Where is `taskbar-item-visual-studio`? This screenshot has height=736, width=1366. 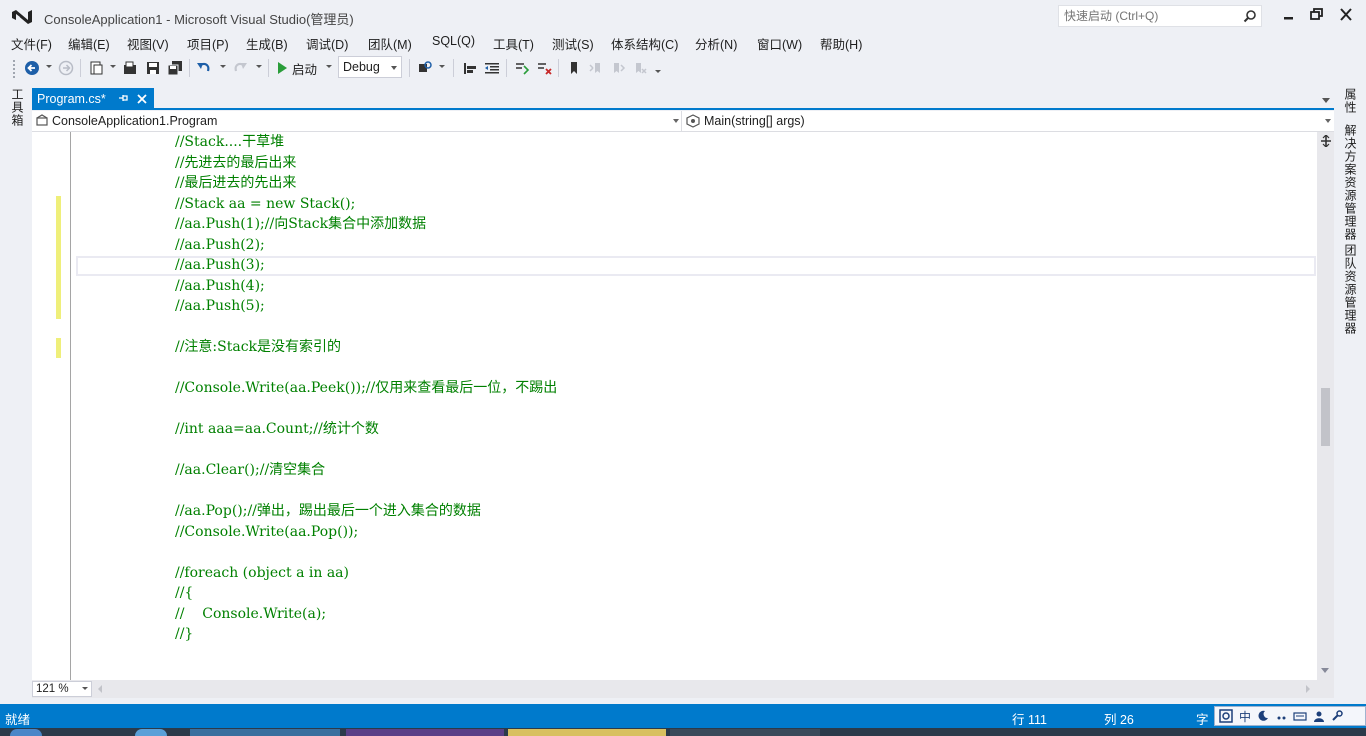 taskbar-item-visual-studio is located at coordinates (425, 732).